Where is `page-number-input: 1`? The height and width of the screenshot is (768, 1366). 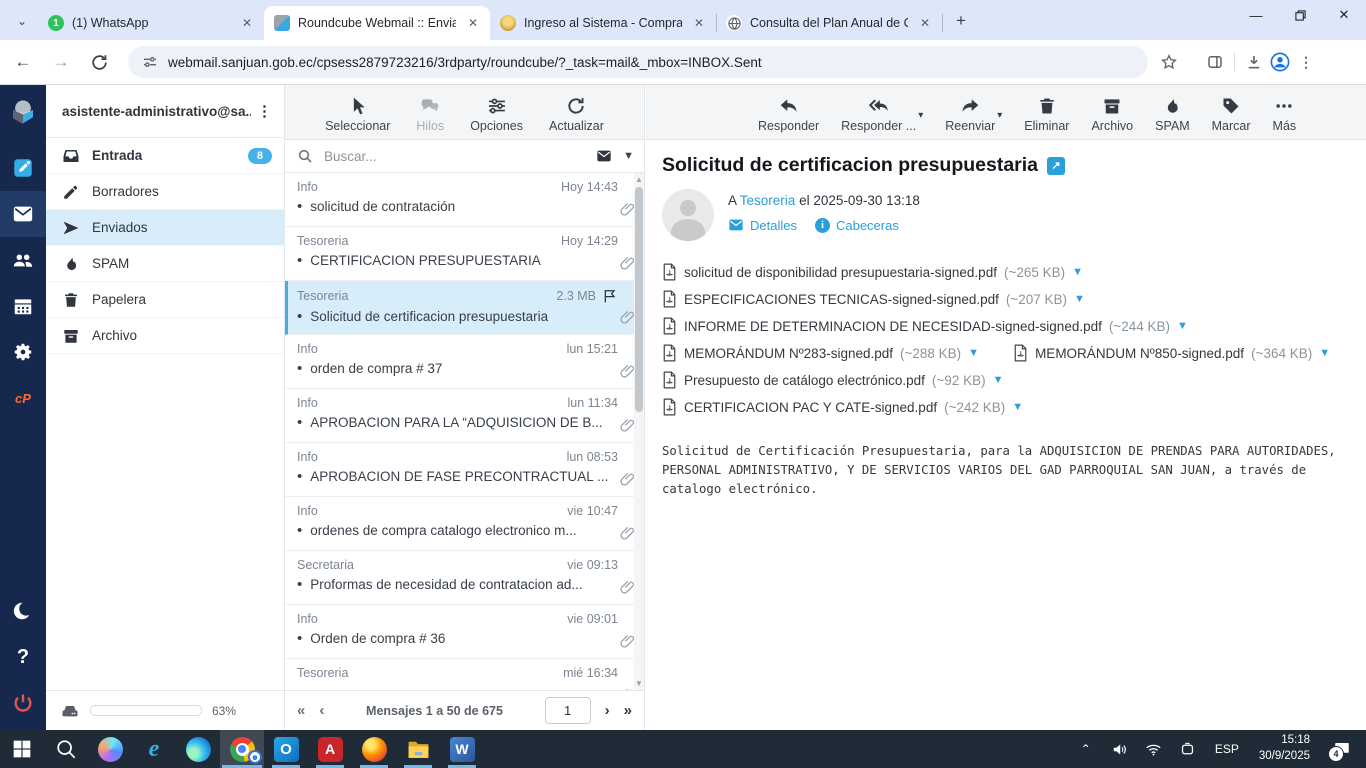 page-number-input: 1 is located at coordinates (567, 710).